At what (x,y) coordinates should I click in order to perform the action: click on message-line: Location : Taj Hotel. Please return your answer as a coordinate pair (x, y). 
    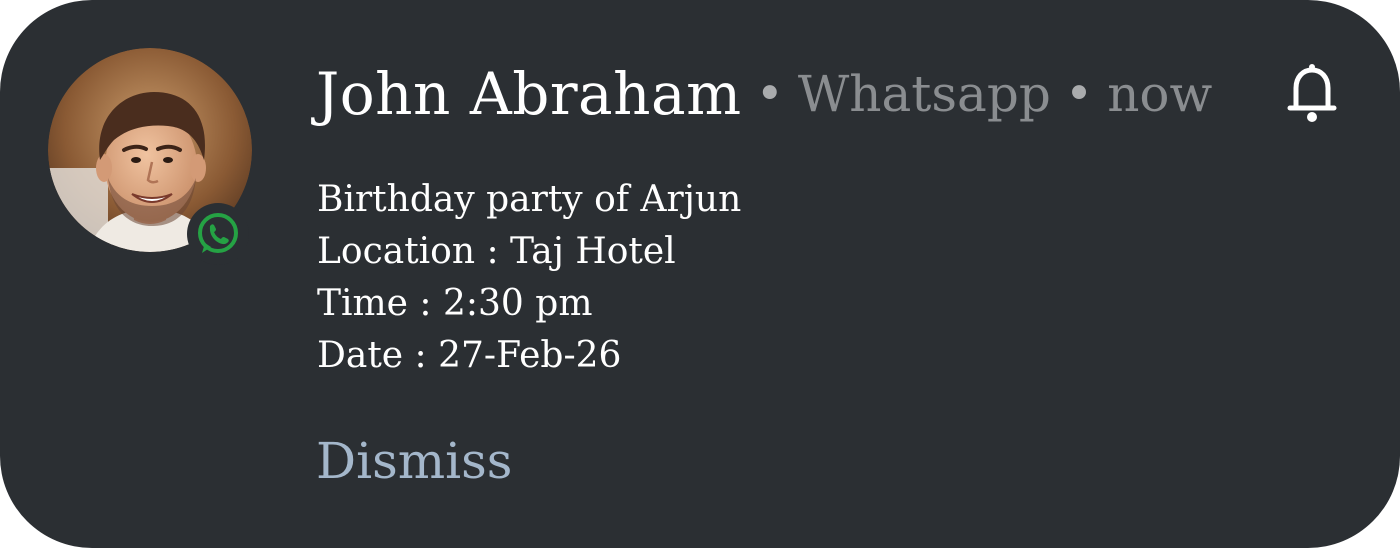
    Looking at the image, I should click on (496, 251).